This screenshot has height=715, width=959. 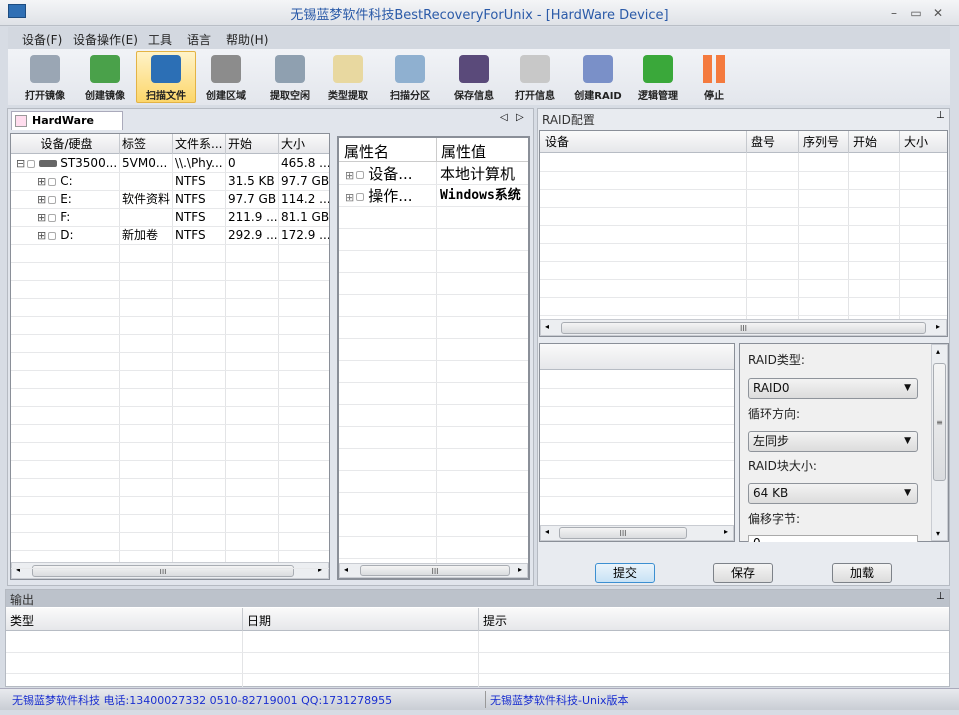 I want to click on col-header: 序列号, so click(x=819, y=142).